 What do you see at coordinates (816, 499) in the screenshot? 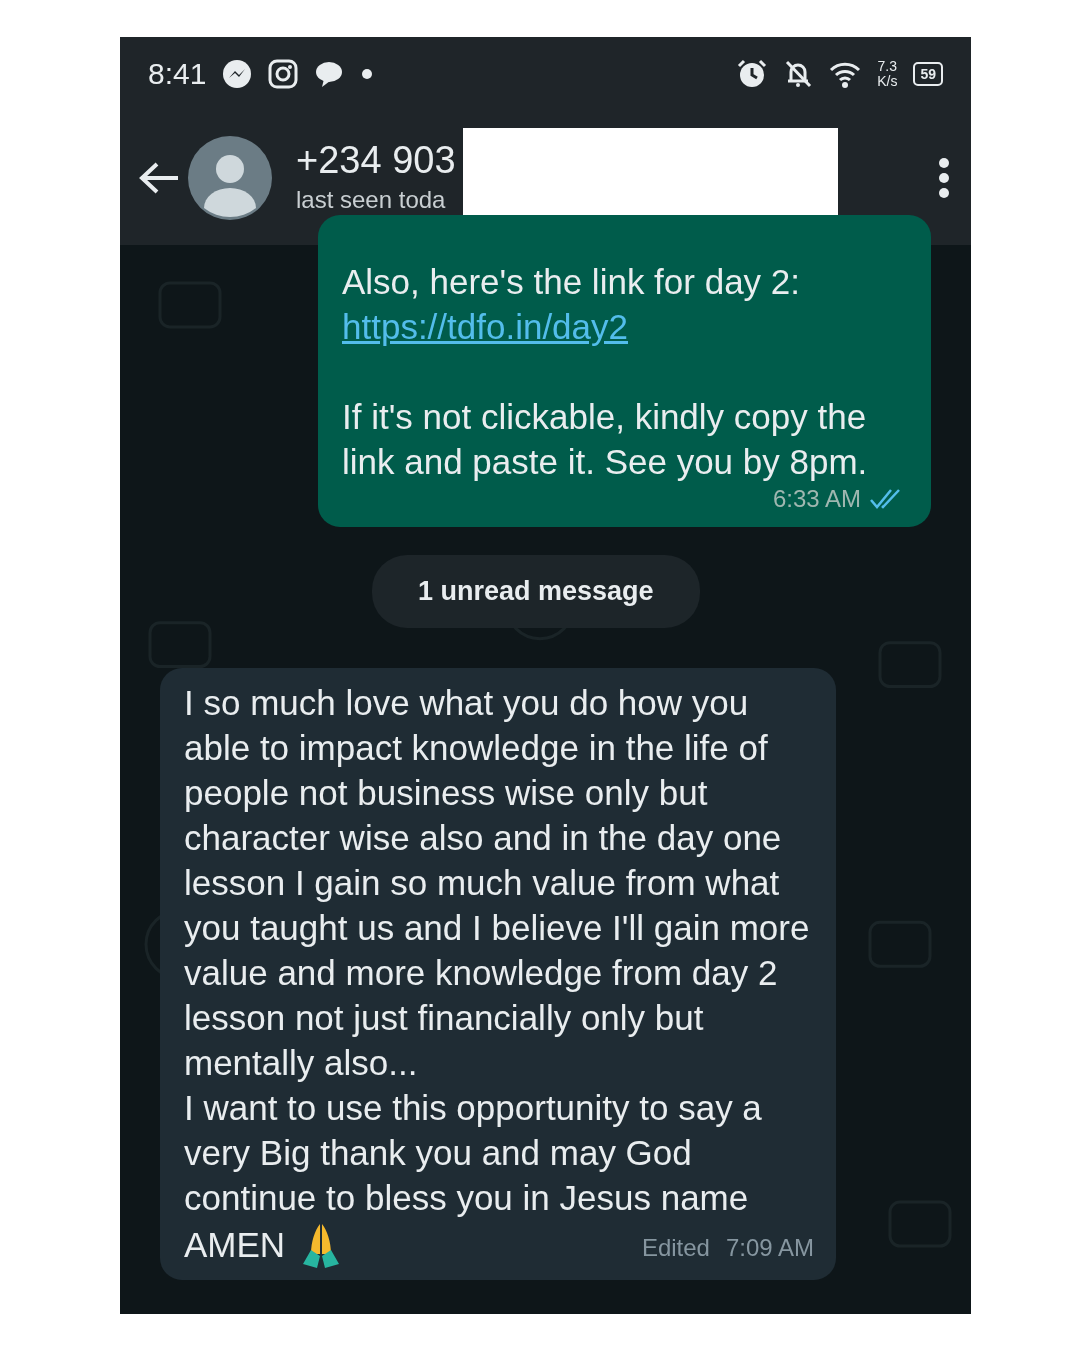
I see `message-time: 6:33 AM` at bounding box center [816, 499].